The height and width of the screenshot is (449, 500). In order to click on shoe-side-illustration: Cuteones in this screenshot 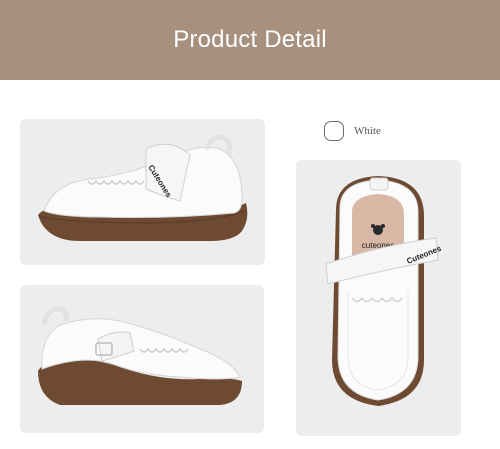, I will do `click(143, 187)`.